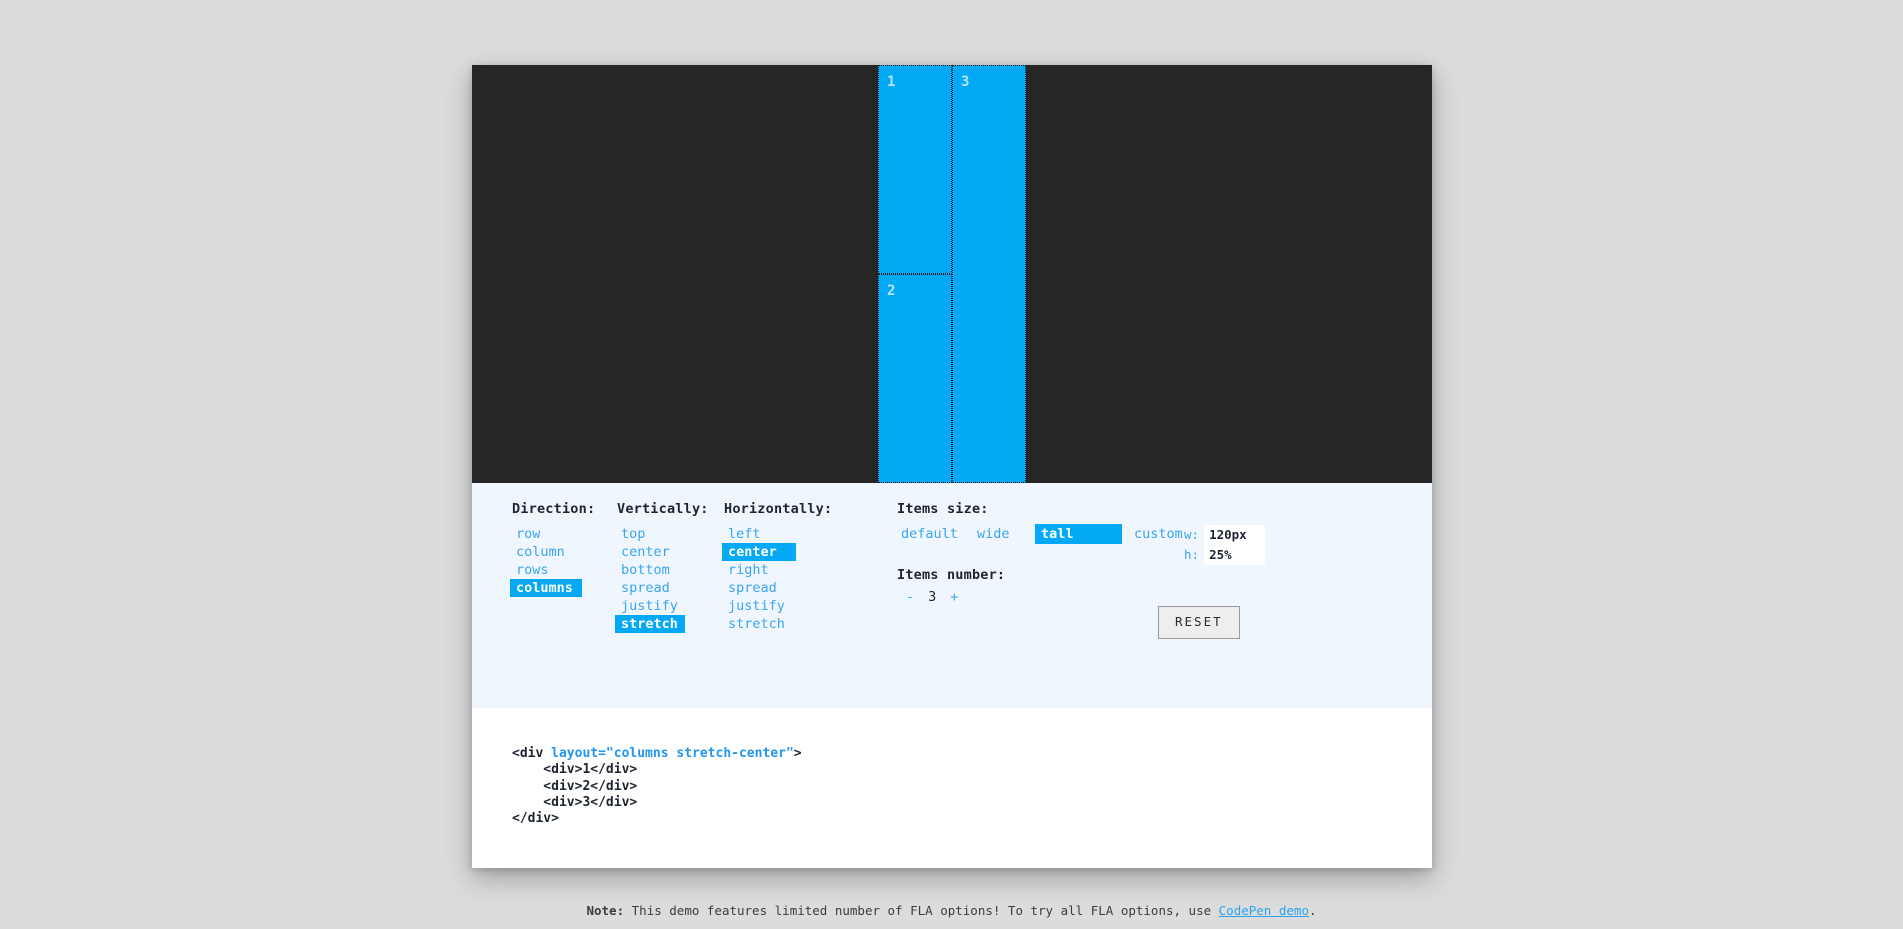  I want to click on horizontally-heading: Horizontally:, so click(778, 509).